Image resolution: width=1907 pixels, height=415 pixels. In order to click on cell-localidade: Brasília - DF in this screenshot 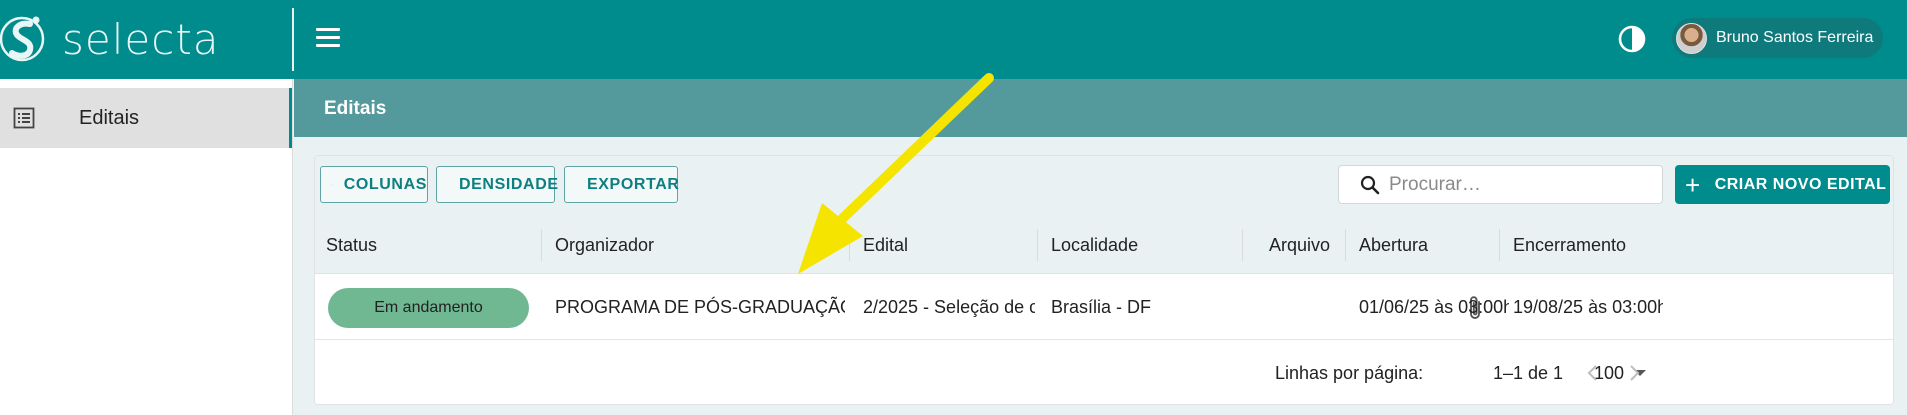, I will do `click(1101, 306)`.